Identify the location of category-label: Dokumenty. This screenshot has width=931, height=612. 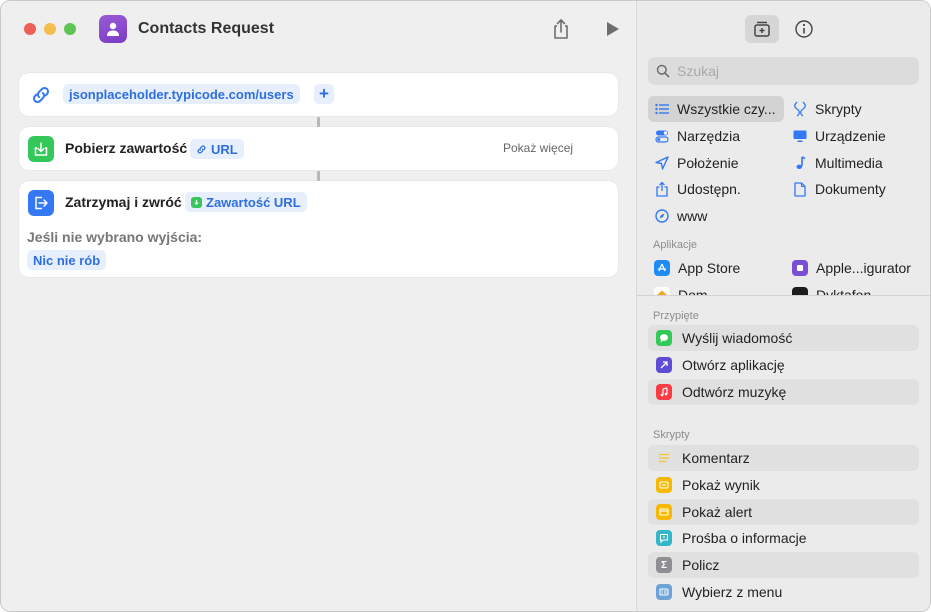
(850, 189).